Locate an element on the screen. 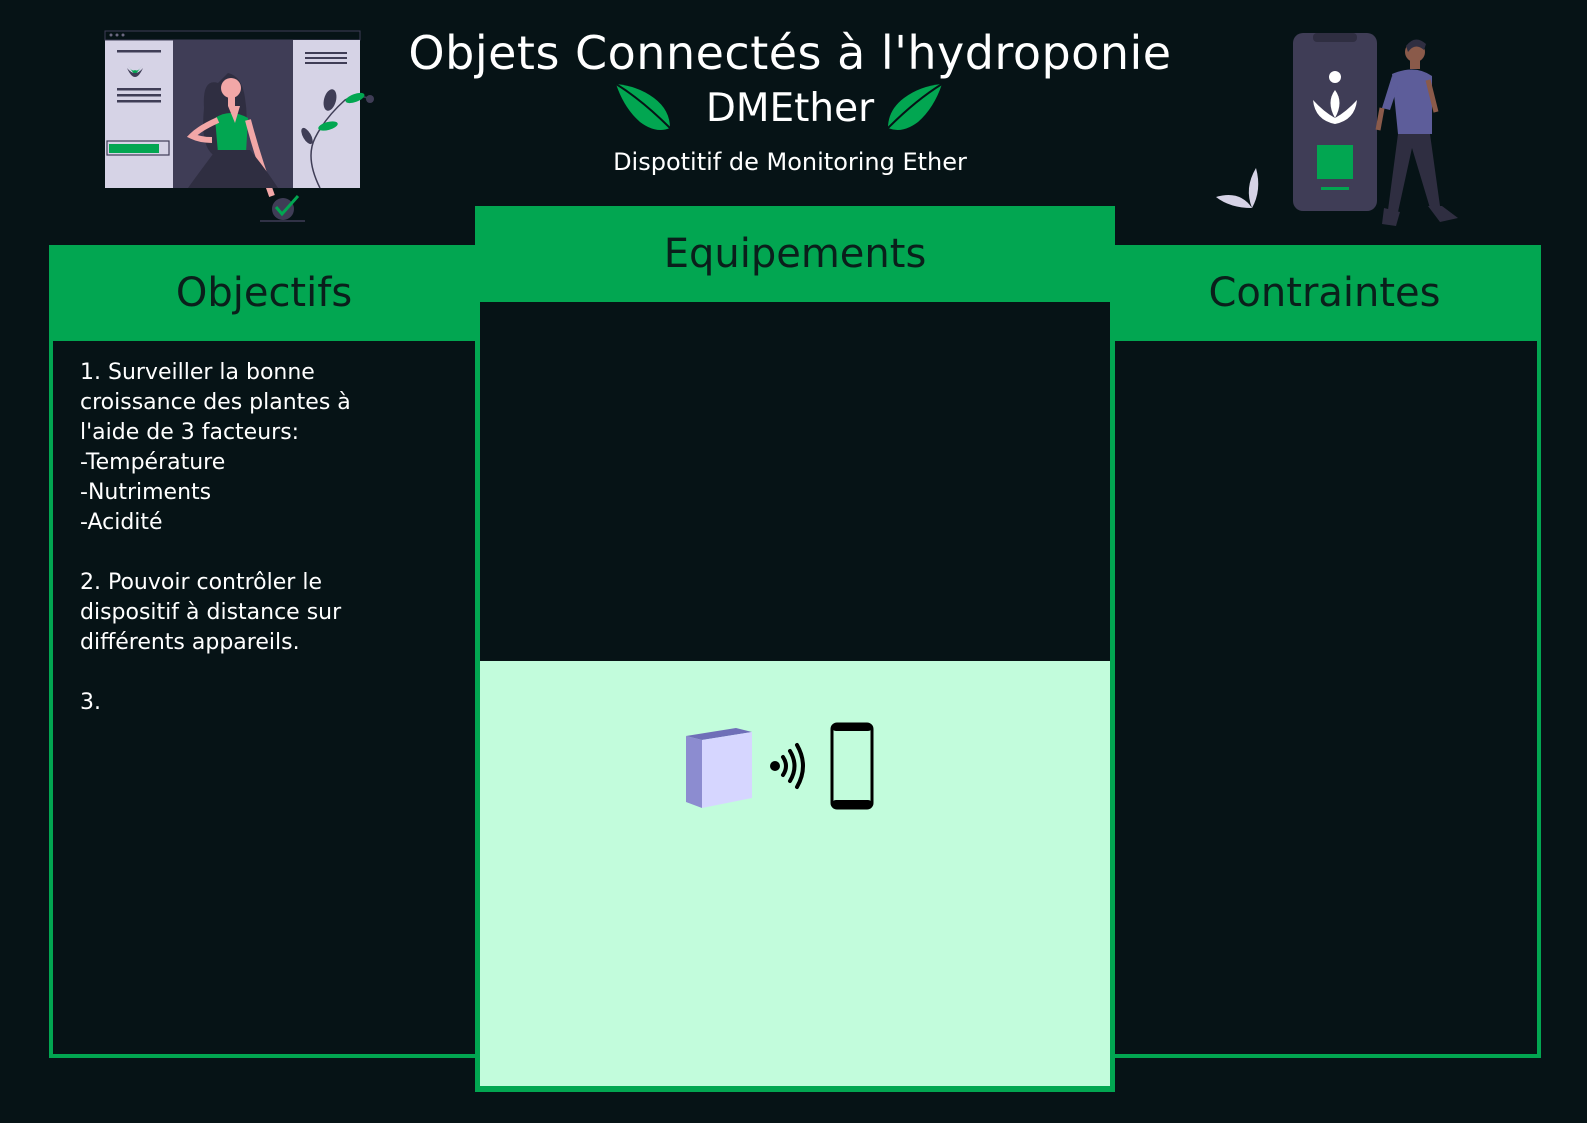 This screenshot has width=1587, height=1123. equipements-title: Equipements is located at coordinates (795, 254).